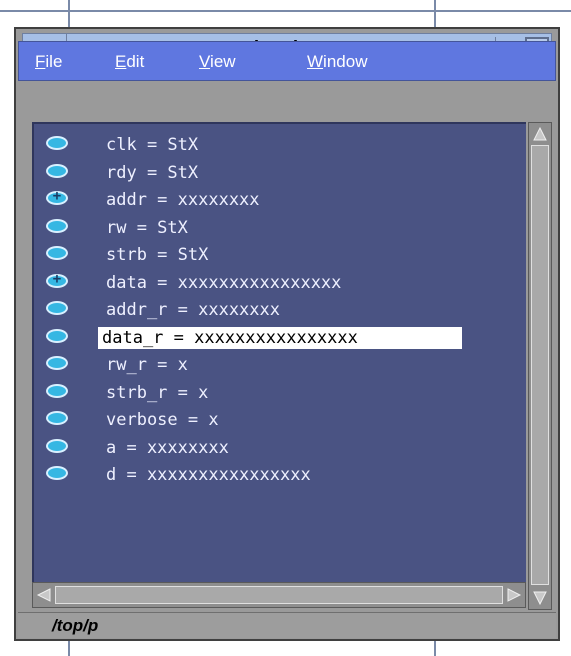 The height and width of the screenshot is (656, 571). Describe the element at coordinates (205, 61) in the screenshot. I see `menu-mnemonic: V` at that location.